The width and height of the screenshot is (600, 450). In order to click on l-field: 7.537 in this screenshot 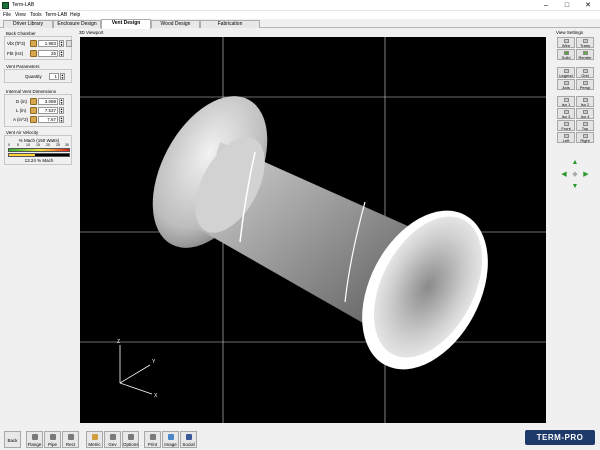, I will do `click(48, 110)`.